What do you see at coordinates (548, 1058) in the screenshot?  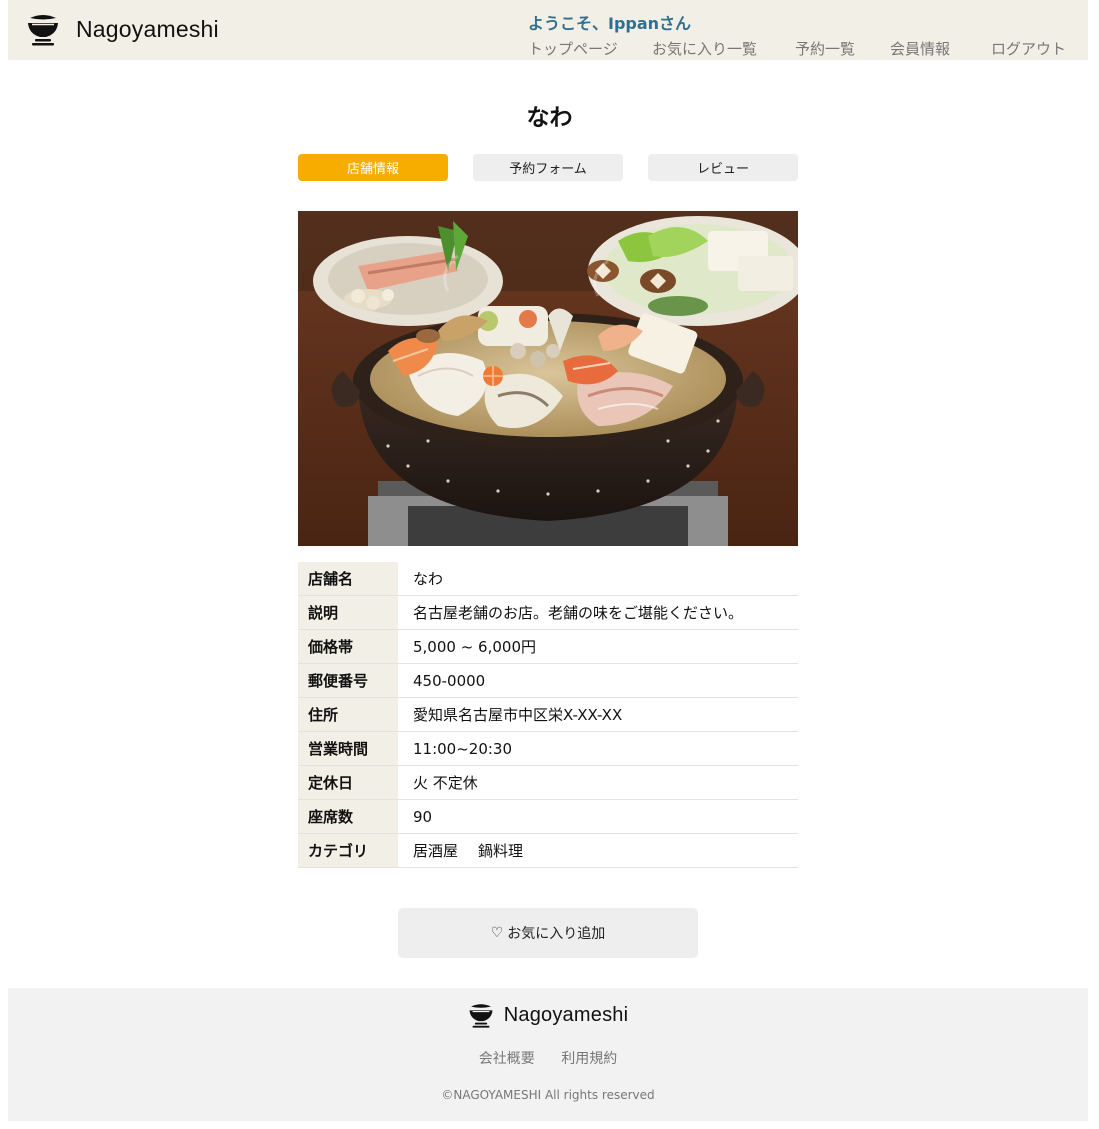 I see `footer-links: 会社概要 利用規約` at bounding box center [548, 1058].